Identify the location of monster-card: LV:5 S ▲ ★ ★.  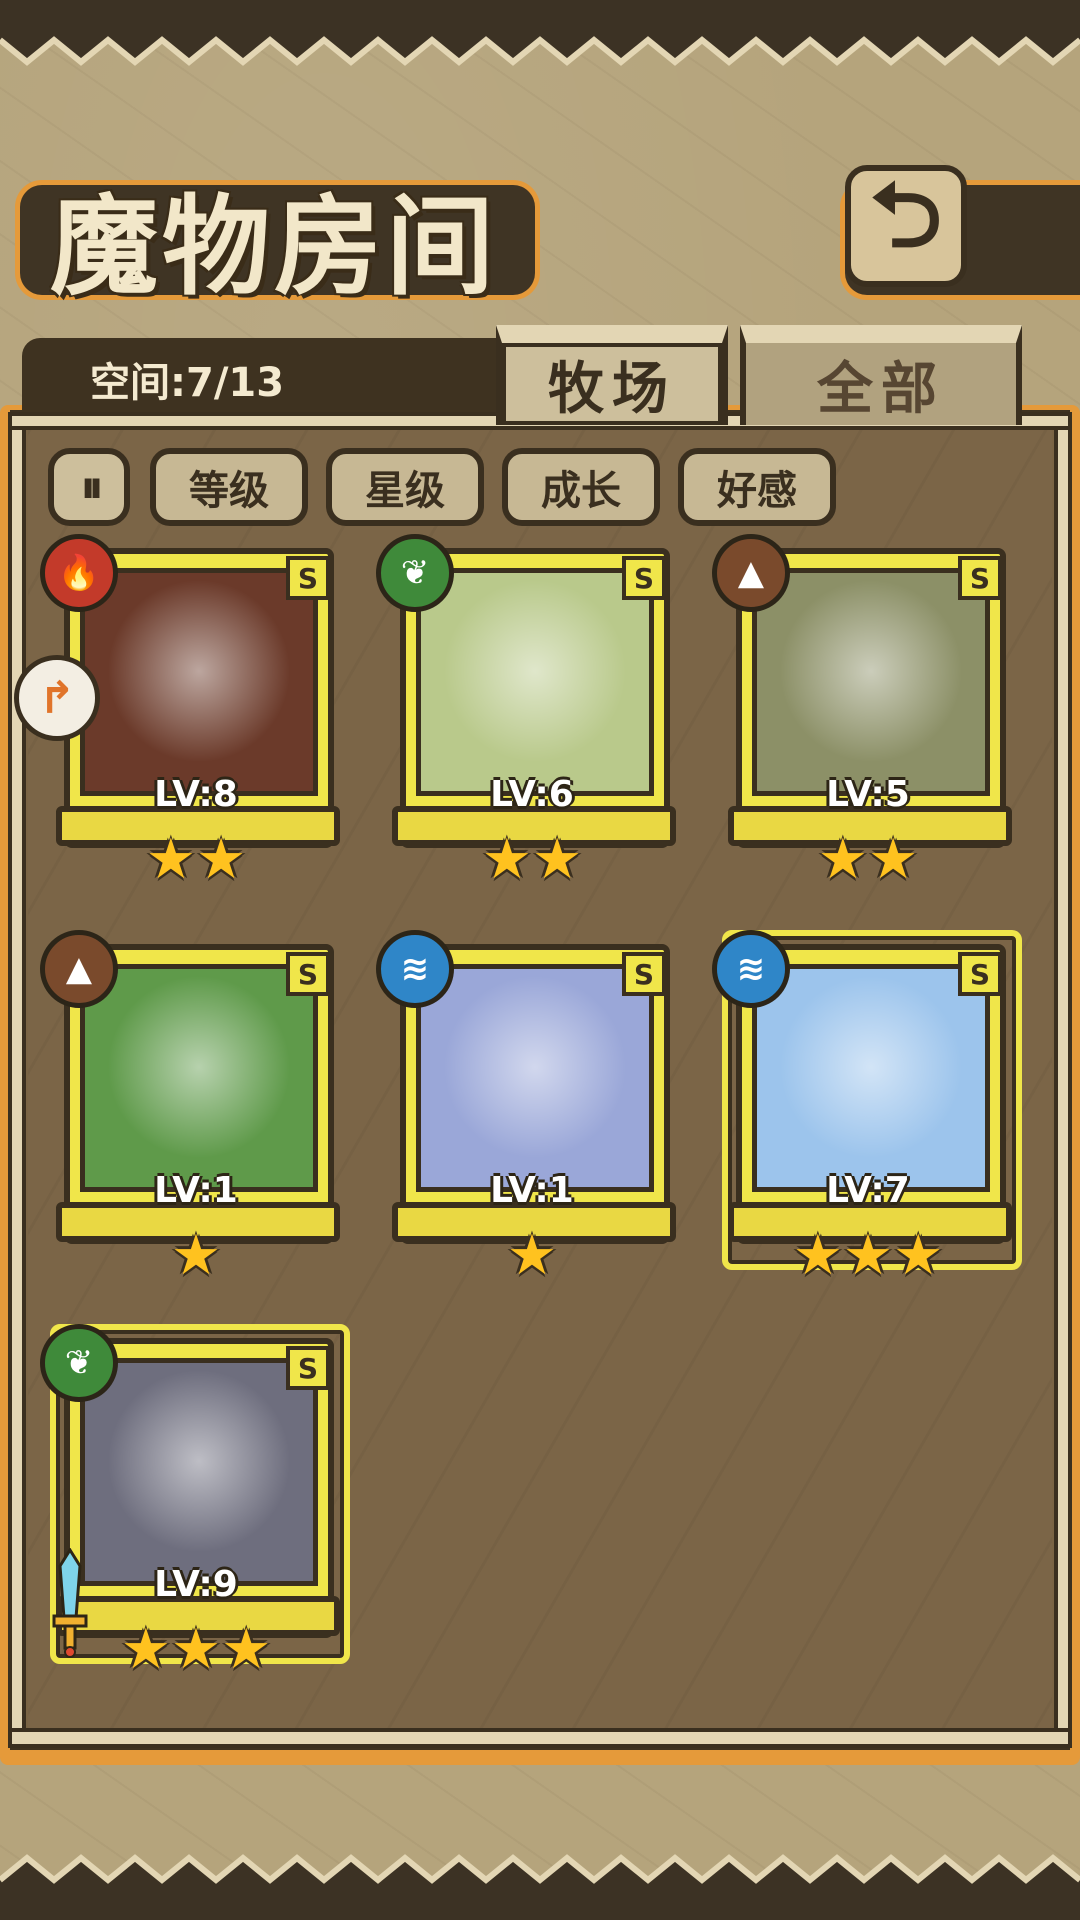
(862, 711).